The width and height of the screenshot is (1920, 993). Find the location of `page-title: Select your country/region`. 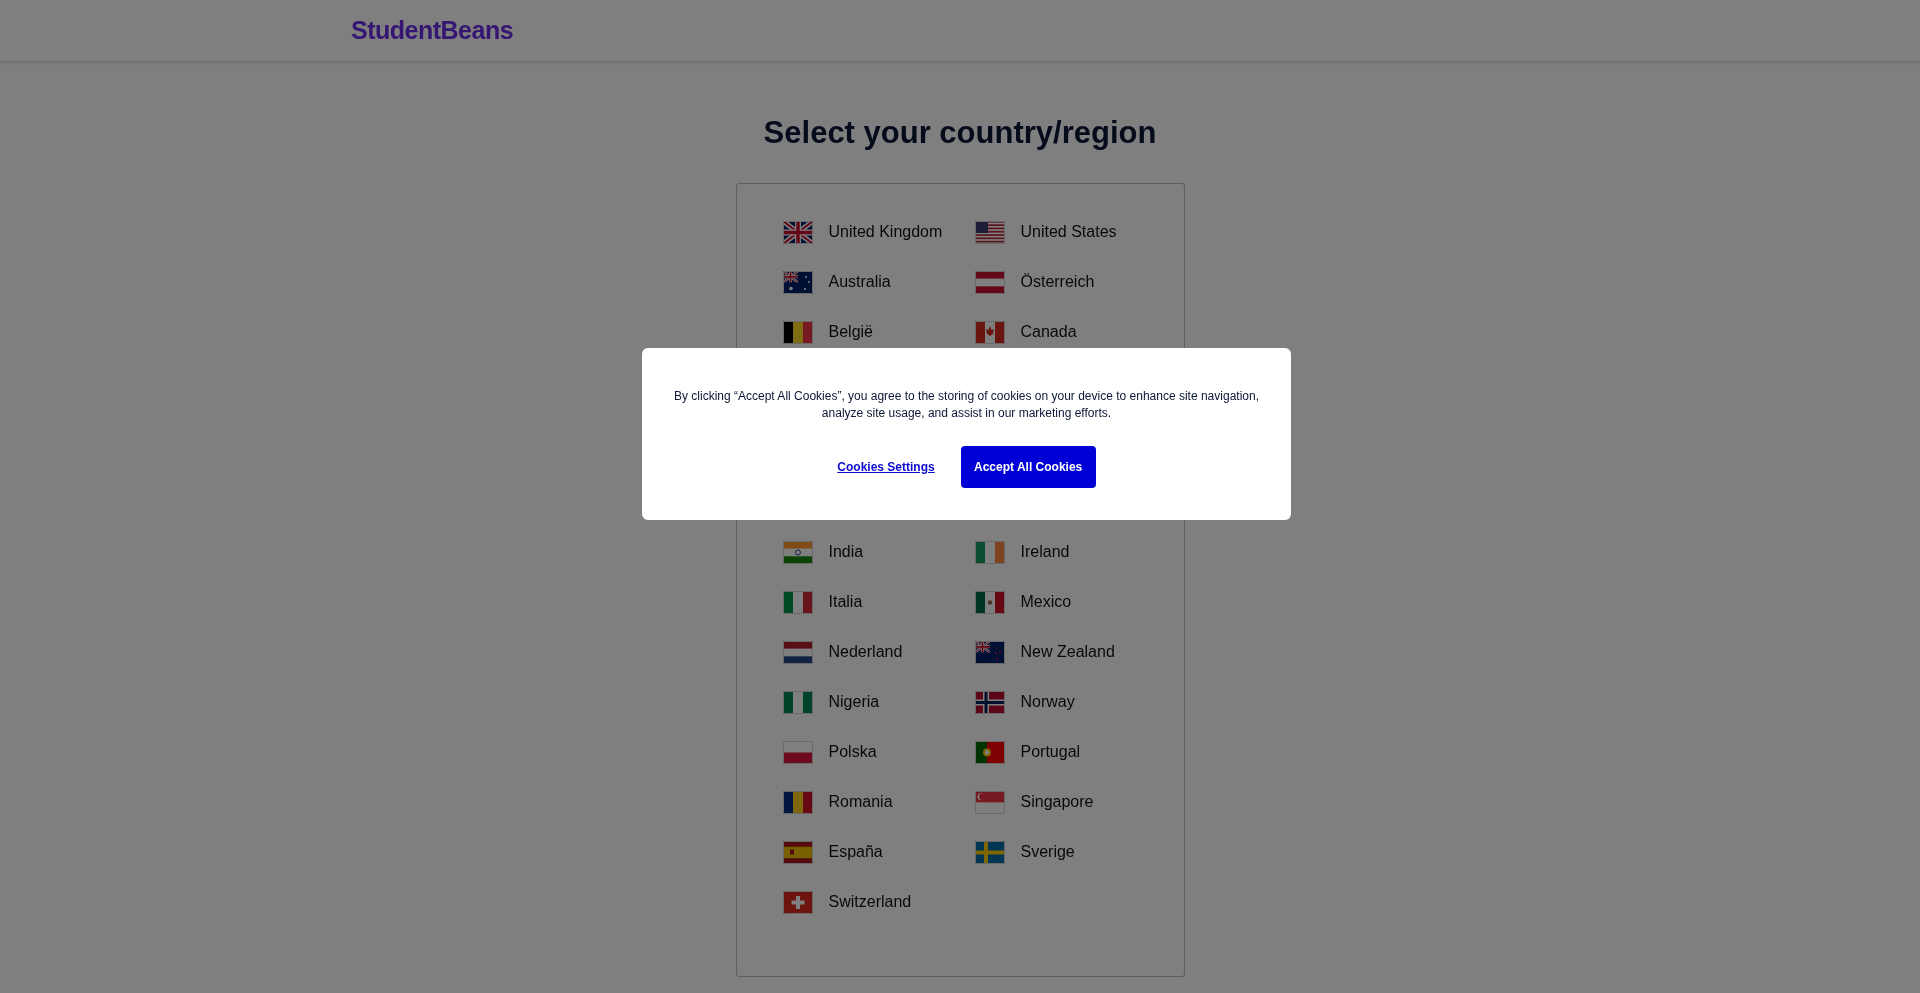

page-title: Select your country/region is located at coordinates (960, 133).